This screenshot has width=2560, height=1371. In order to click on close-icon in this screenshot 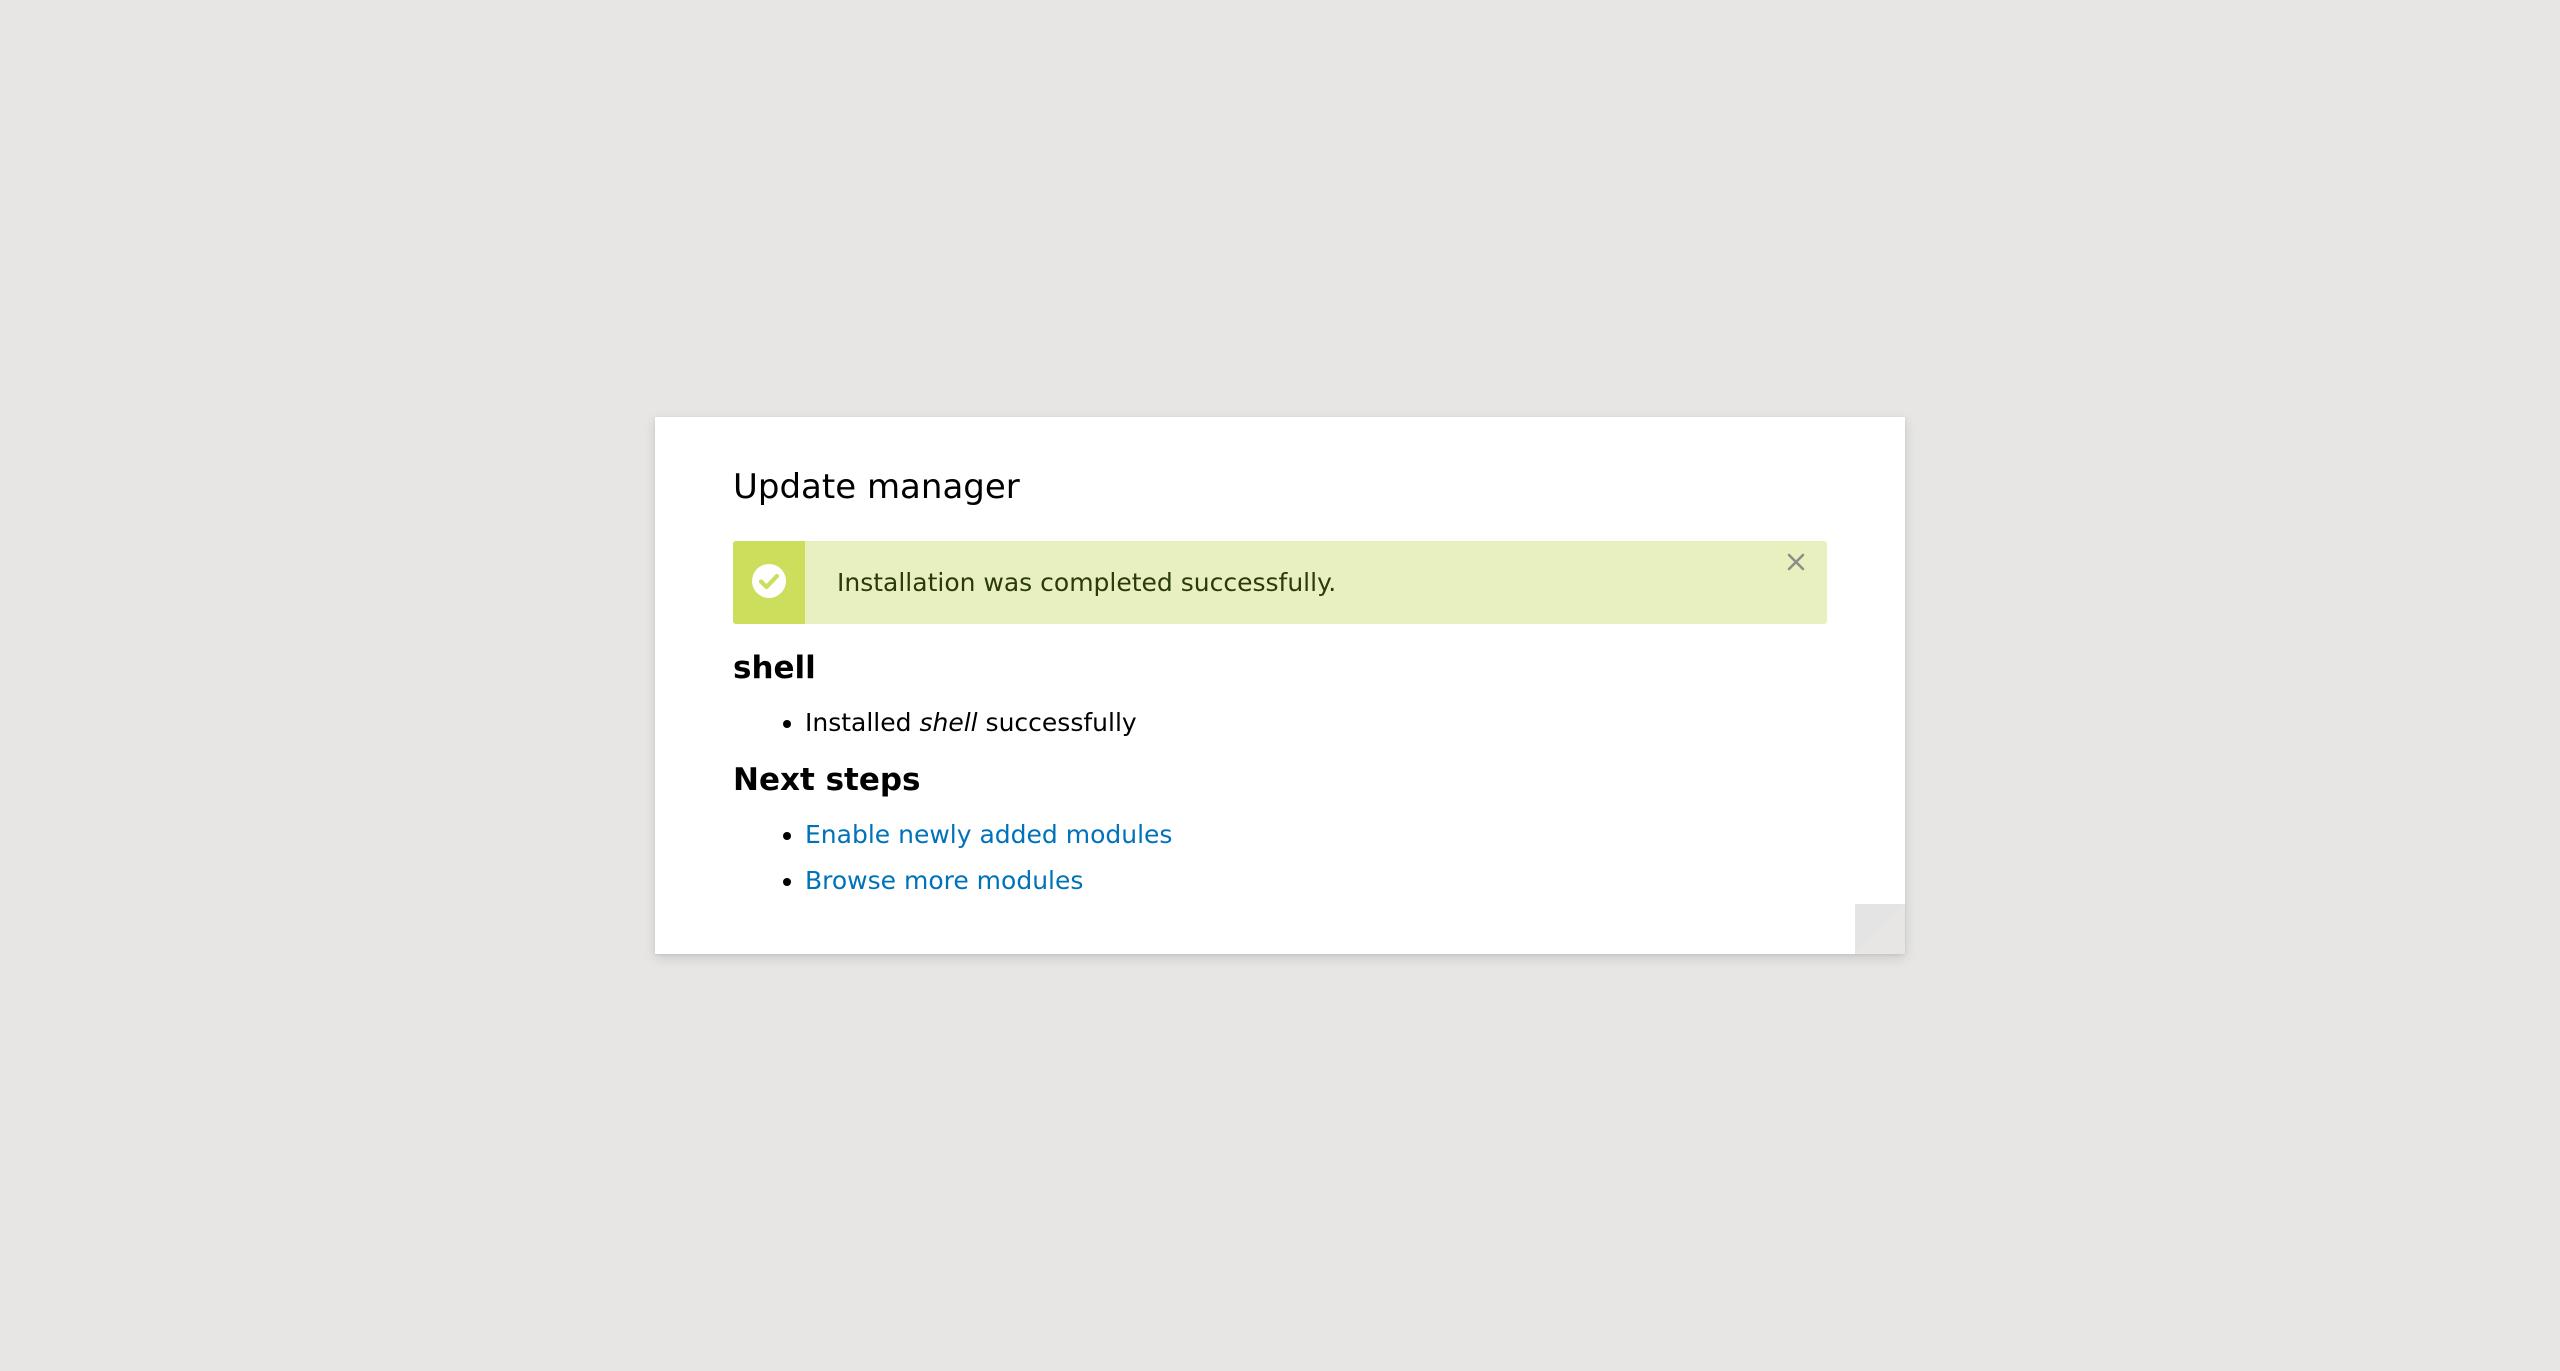, I will do `click(1796, 564)`.